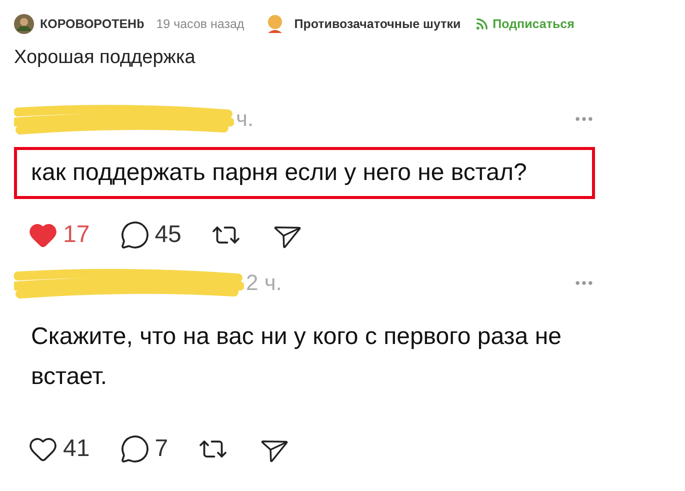 Image resolution: width=685 pixels, height=491 pixels. What do you see at coordinates (296, 357) in the screenshot?
I see `reply-text: Скажите, что на вас ни у кого с первого раза не встает.` at bounding box center [296, 357].